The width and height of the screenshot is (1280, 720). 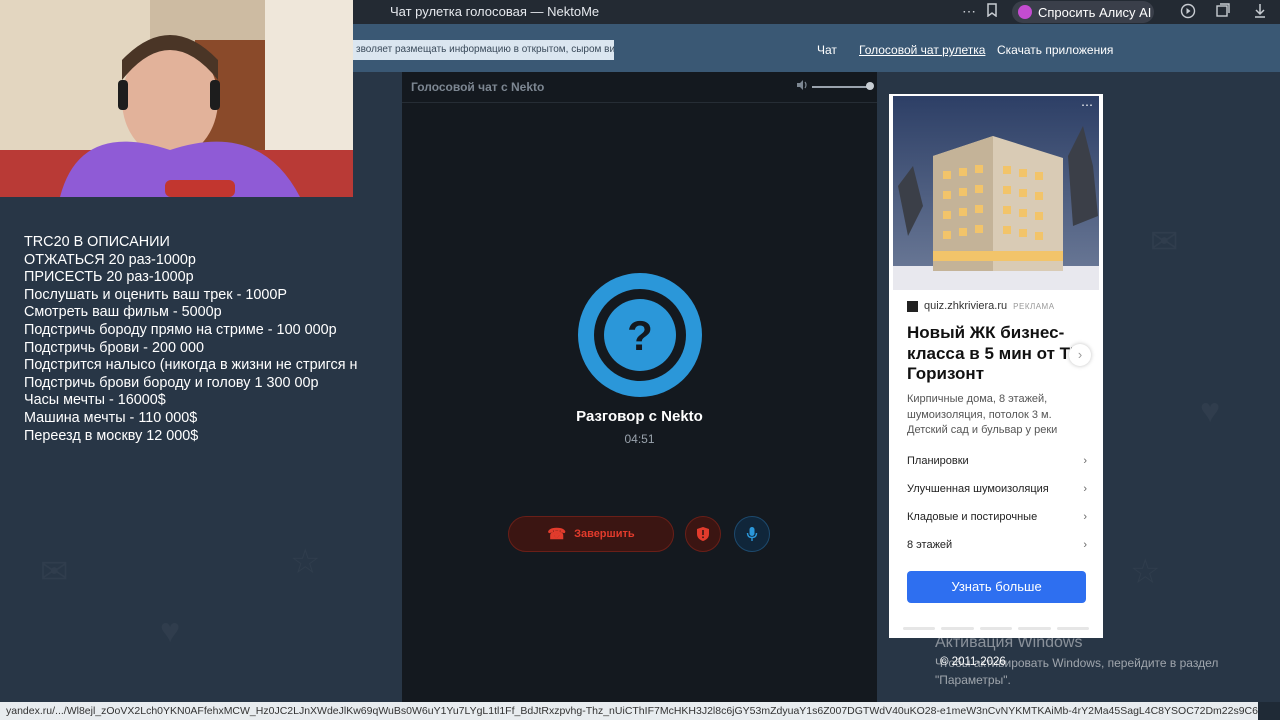 What do you see at coordinates (802, 86) in the screenshot?
I see `volume-icon` at bounding box center [802, 86].